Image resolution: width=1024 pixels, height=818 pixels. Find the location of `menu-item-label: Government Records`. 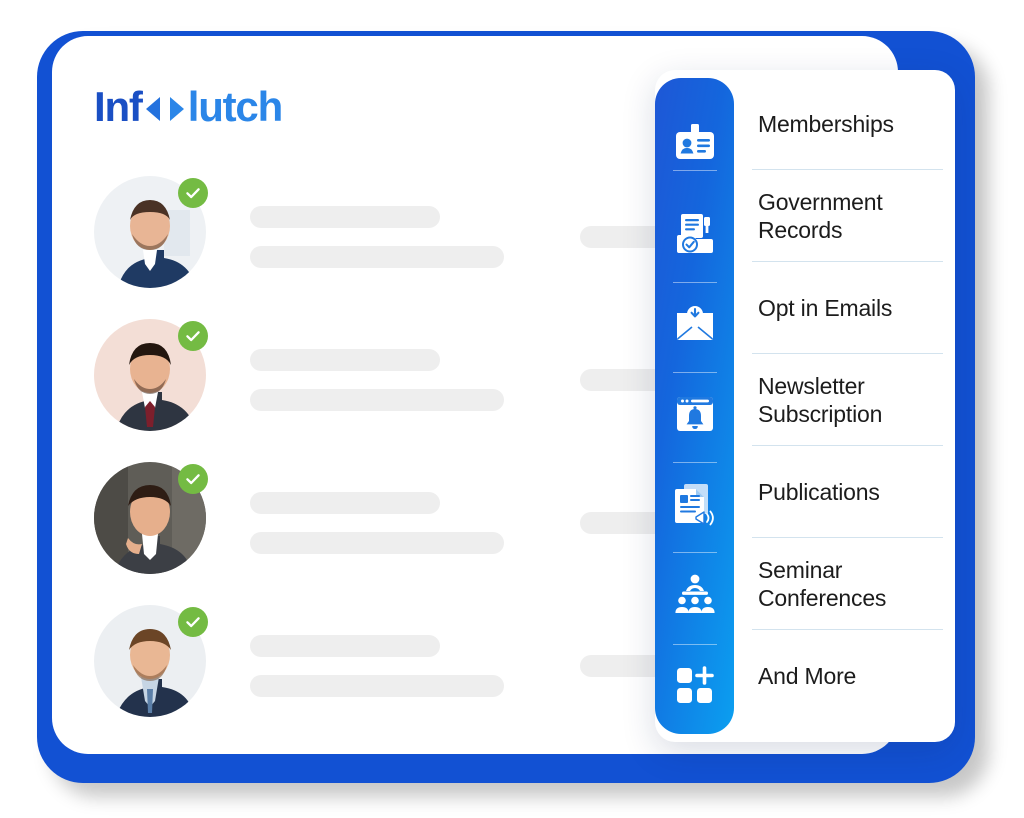

menu-item-label: Government Records is located at coordinates (820, 215).